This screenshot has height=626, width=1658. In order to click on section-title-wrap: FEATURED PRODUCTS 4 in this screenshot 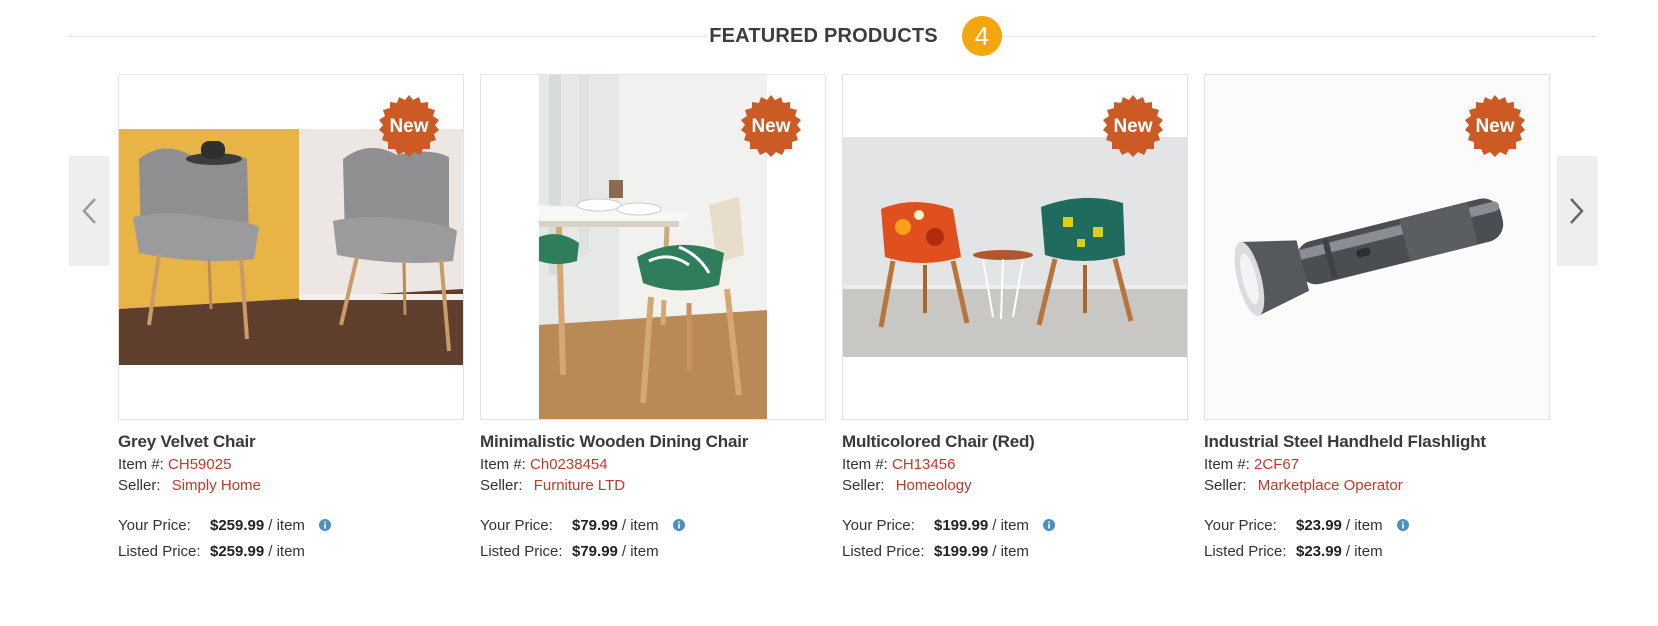, I will do `click(855, 36)`.